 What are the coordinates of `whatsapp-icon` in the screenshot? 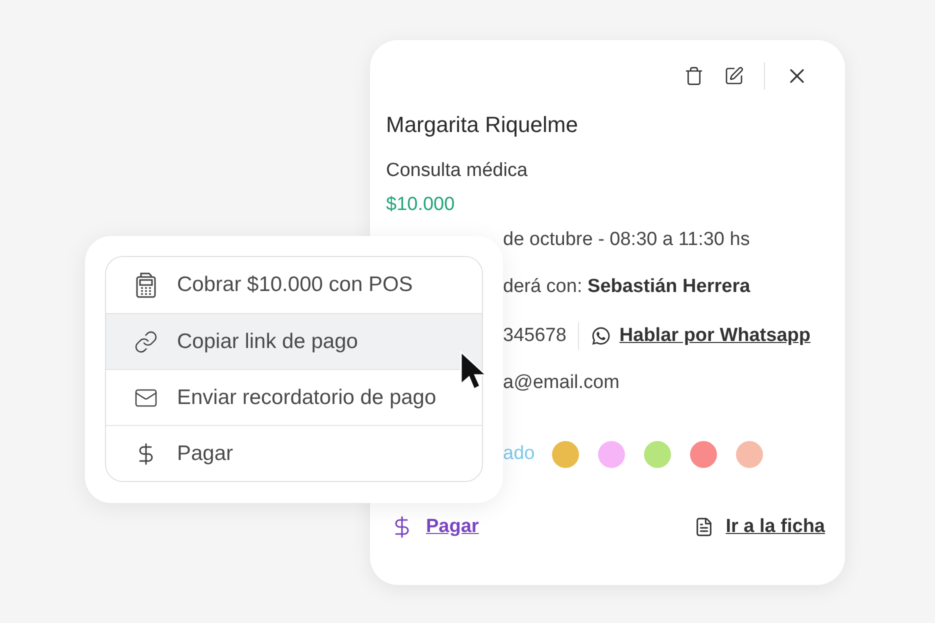 It's located at (601, 336).